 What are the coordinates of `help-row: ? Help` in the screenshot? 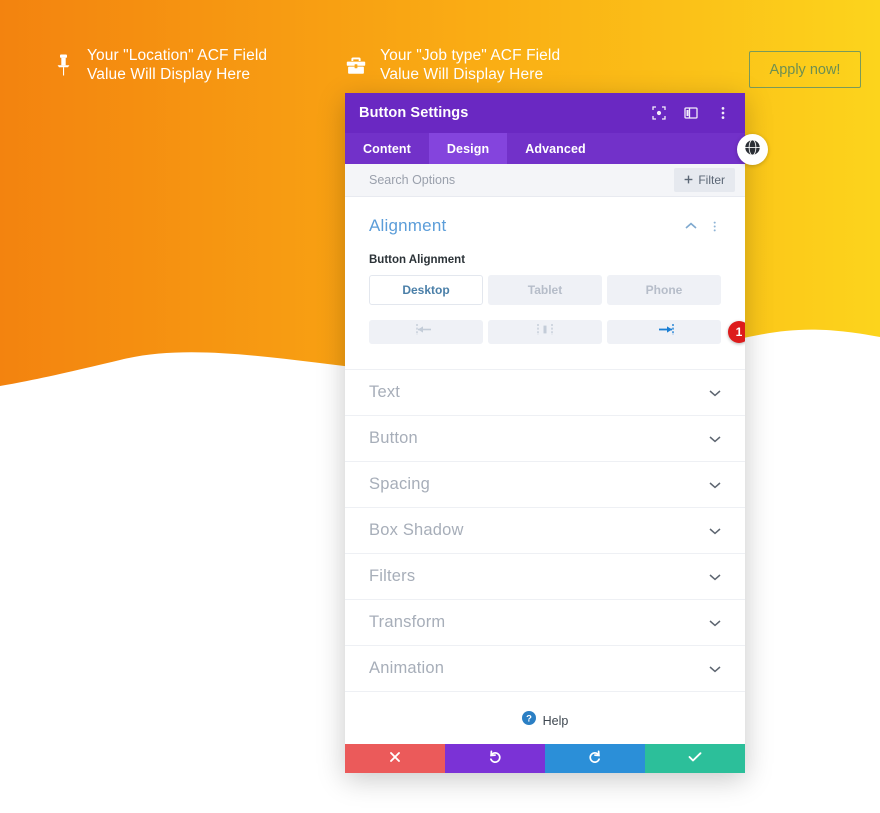 It's located at (545, 717).